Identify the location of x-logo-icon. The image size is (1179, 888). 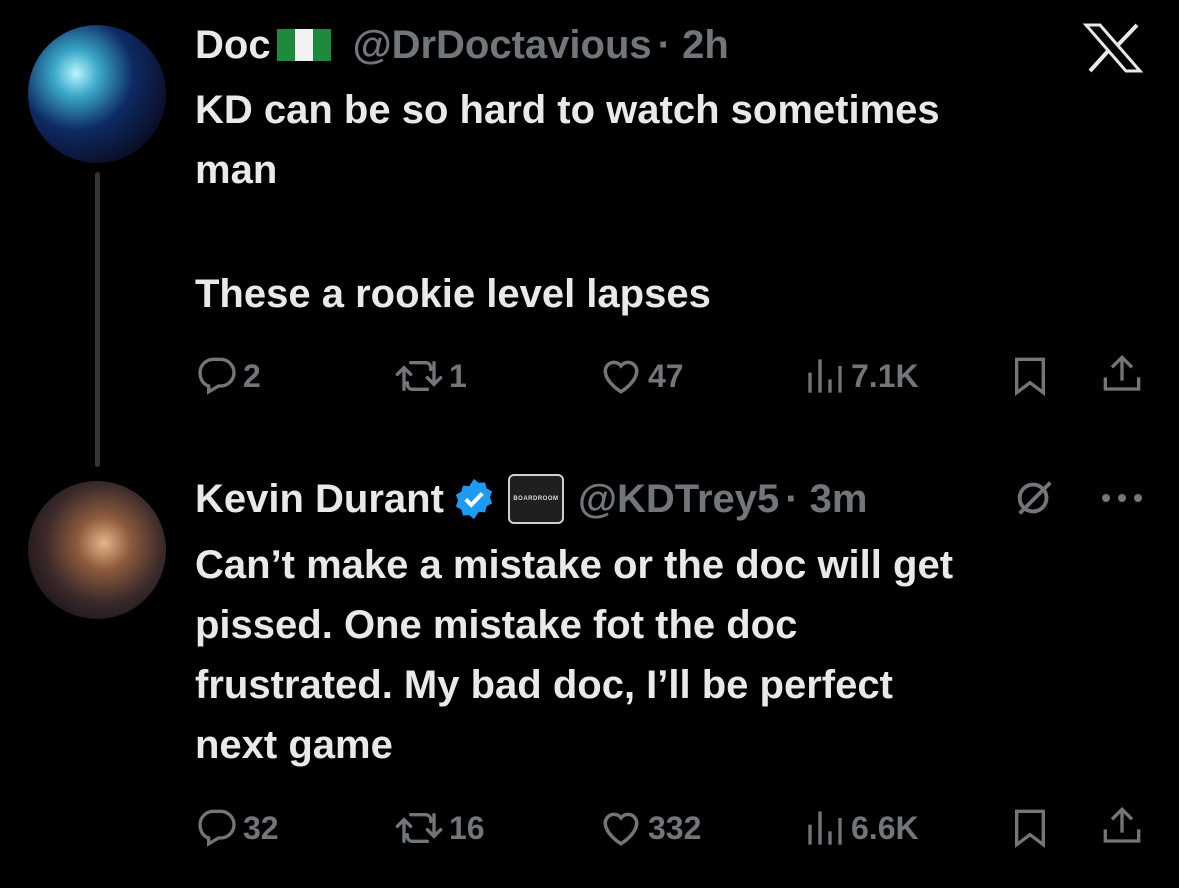
(1113, 50).